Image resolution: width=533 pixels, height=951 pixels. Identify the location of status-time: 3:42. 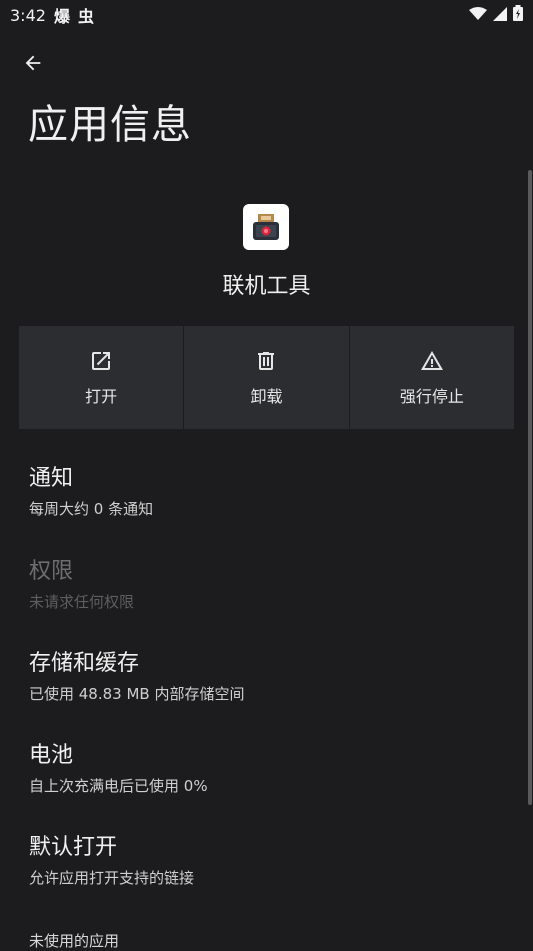
(28, 15).